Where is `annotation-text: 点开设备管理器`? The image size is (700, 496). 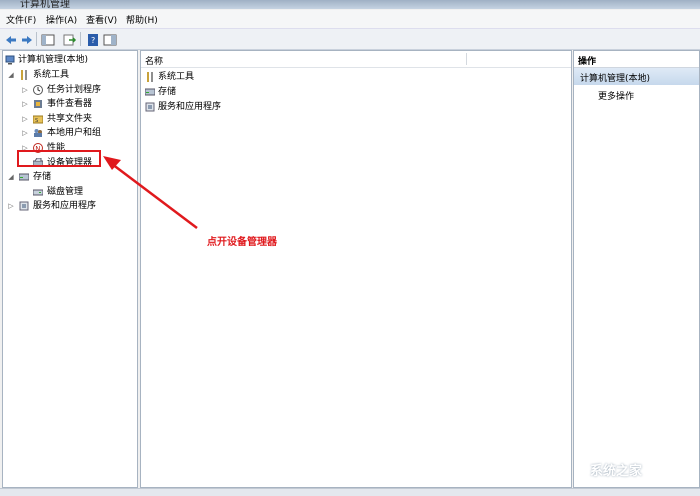
annotation-text: 点开设备管理器 is located at coordinates (242, 242).